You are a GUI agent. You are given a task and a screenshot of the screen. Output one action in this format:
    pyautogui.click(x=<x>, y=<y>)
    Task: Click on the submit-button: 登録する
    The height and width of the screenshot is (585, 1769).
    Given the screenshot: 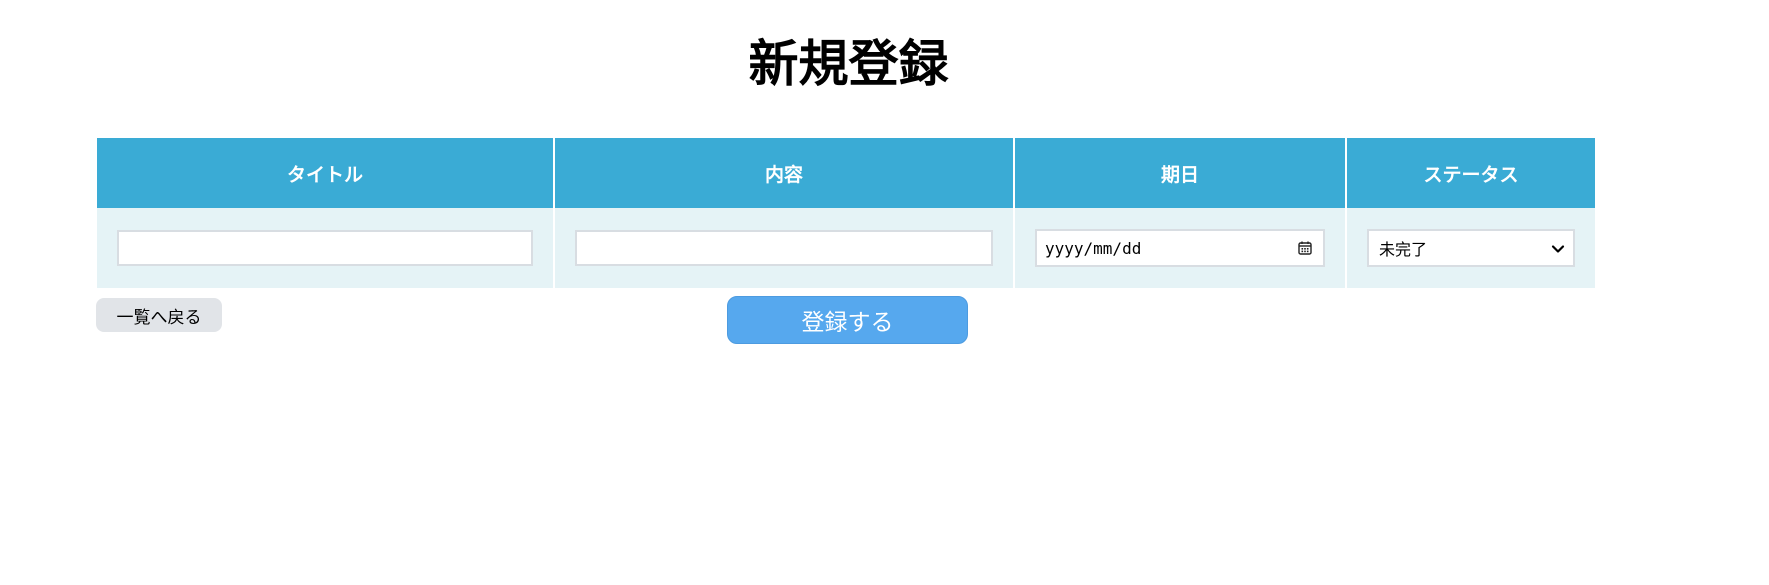 What is the action you would take?
    pyautogui.click(x=847, y=320)
    